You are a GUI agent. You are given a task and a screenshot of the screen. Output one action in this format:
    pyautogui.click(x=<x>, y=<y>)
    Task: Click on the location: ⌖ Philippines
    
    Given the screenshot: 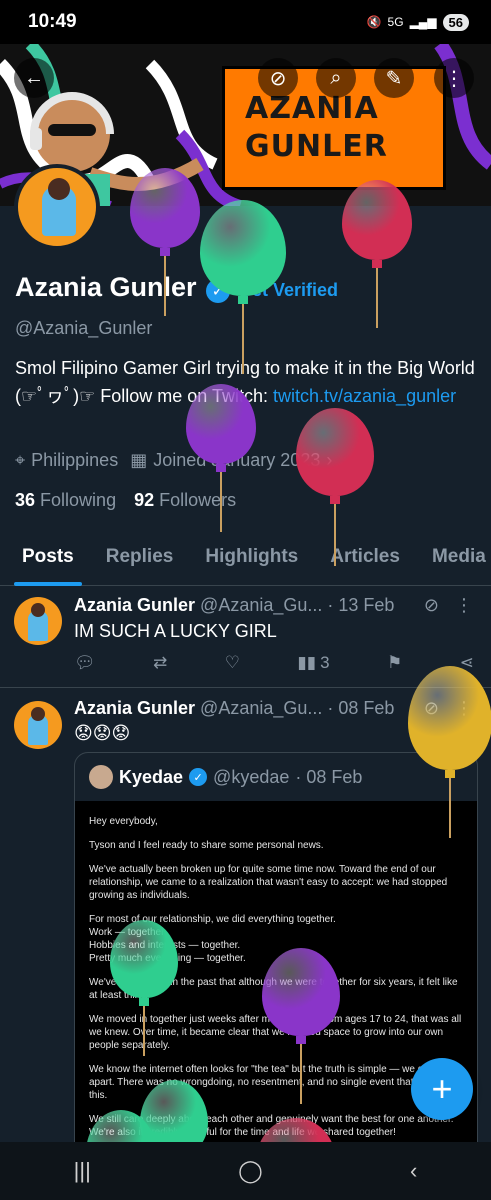 What is the action you would take?
    pyautogui.click(x=66, y=460)
    